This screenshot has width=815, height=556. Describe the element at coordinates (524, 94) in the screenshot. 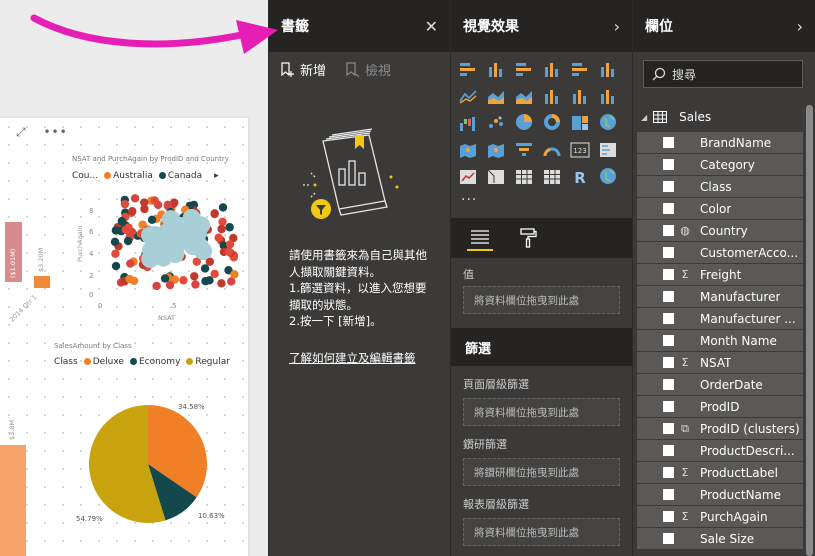

I see `stacked-area-icon` at that location.